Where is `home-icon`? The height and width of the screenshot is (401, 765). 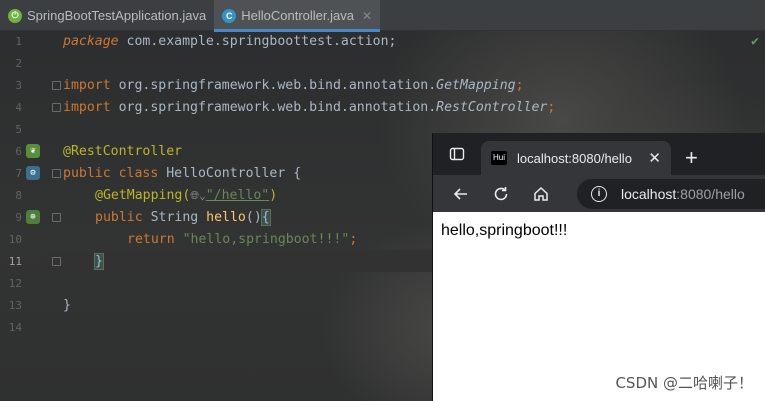 home-icon is located at coordinates (541, 193).